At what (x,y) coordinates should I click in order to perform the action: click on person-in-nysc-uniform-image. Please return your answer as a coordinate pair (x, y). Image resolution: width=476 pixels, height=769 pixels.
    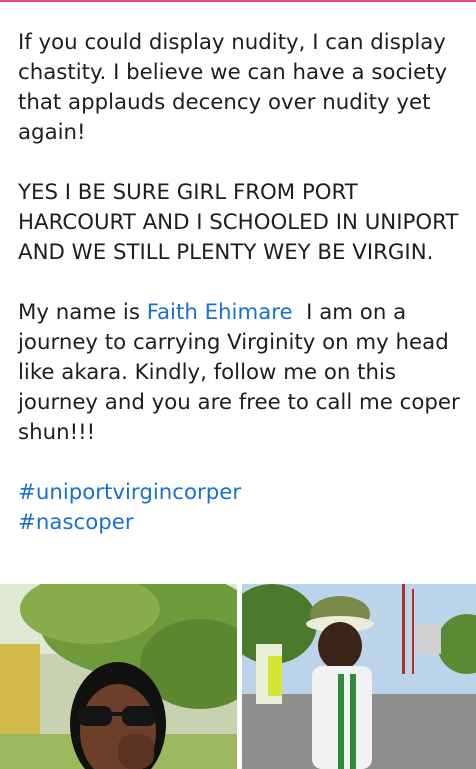
    Looking at the image, I should click on (359, 676).